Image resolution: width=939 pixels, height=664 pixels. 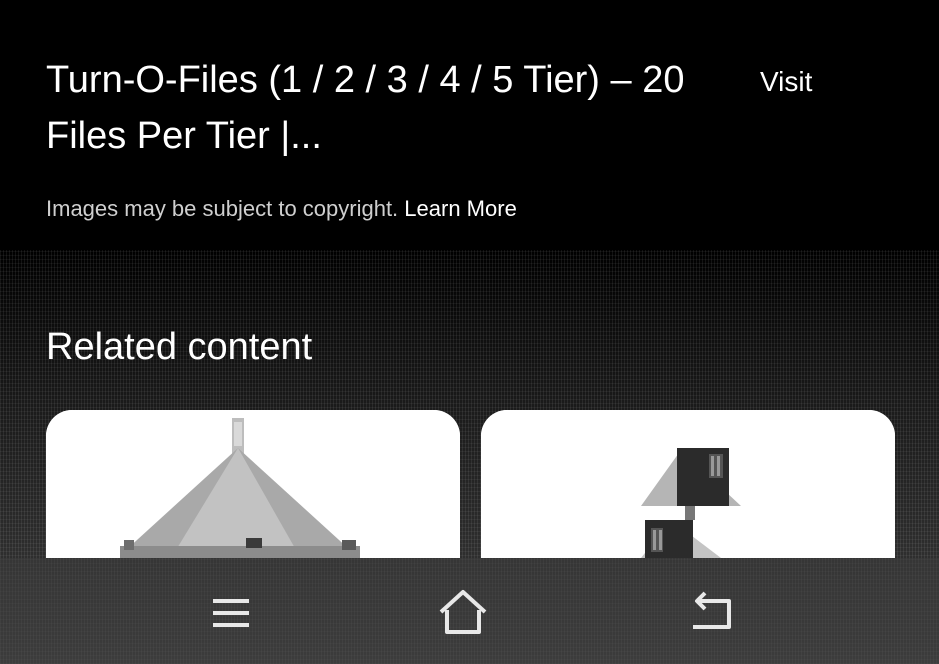 I want to click on file-rack-thumbnail, so click(x=688, y=484).